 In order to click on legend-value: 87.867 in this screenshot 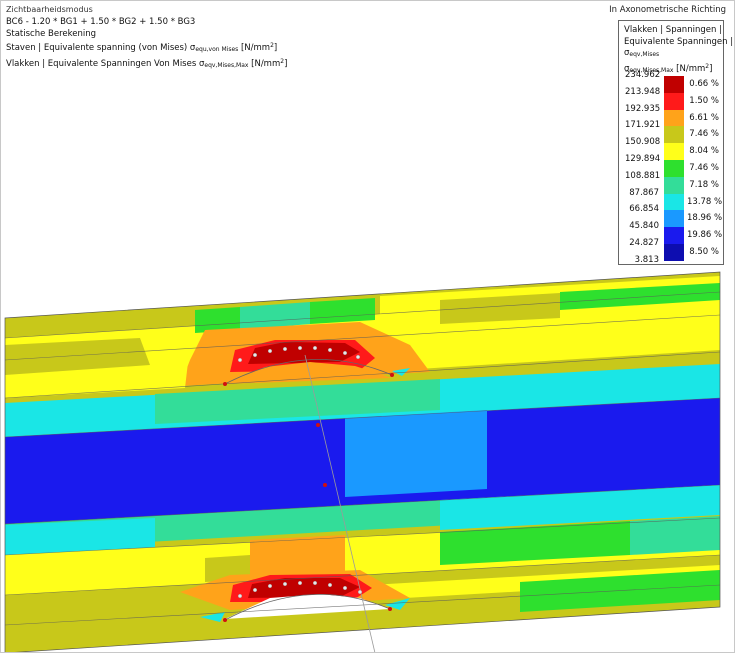, I will do `click(644, 192)`.